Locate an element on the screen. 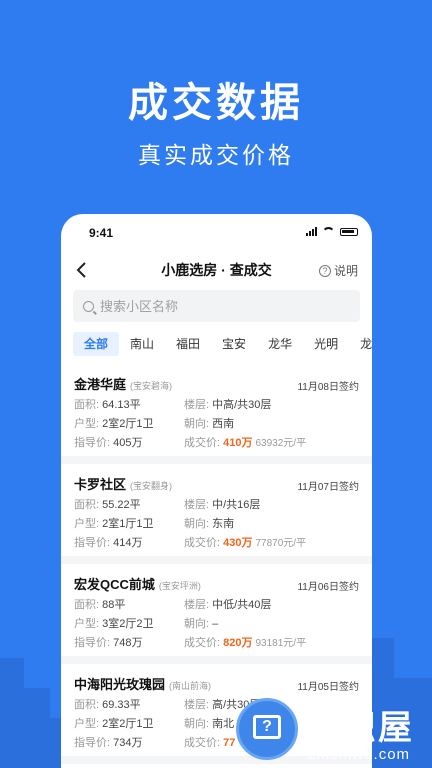 This screenshot has height=768, width=432. battery-icon is located at coordinates (349, 231).